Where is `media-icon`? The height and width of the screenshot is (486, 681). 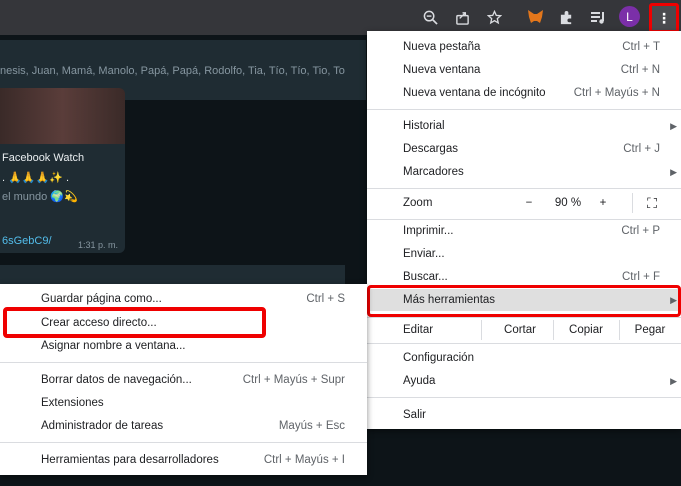
media-icon is located at coordinates (598, 17).